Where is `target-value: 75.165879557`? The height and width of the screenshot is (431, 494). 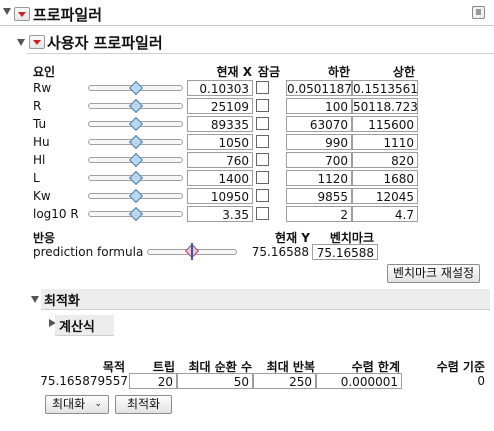 target-value: 75.165879557 is located at coordinates (84, 381).